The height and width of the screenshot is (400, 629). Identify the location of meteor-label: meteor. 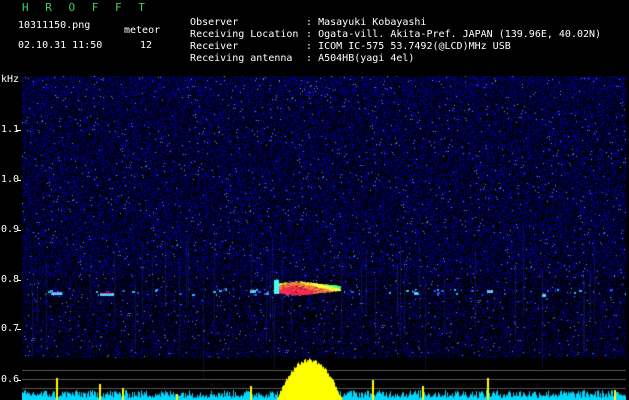
(142, 30).